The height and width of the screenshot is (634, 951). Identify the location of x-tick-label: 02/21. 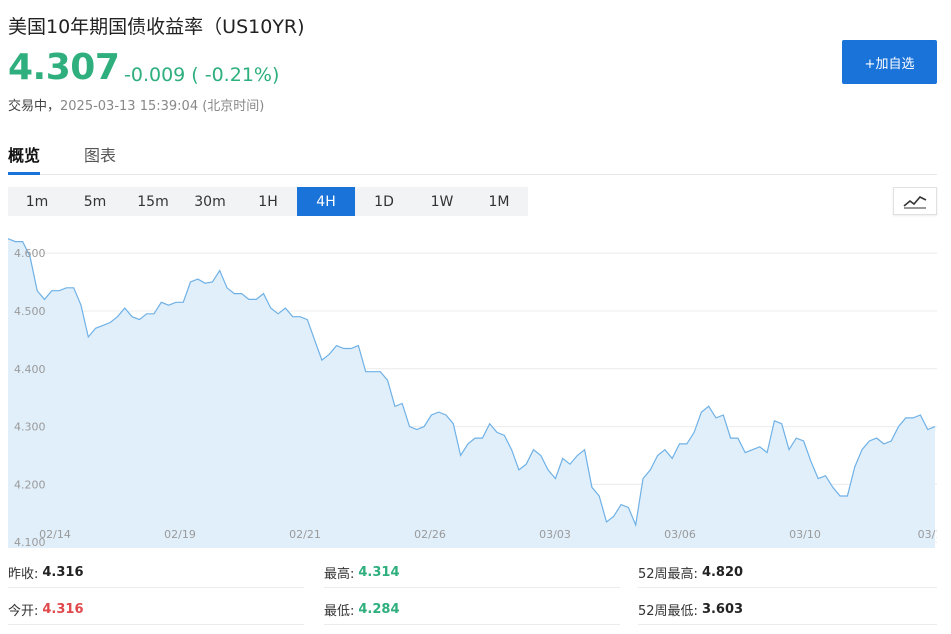
(305, 534).